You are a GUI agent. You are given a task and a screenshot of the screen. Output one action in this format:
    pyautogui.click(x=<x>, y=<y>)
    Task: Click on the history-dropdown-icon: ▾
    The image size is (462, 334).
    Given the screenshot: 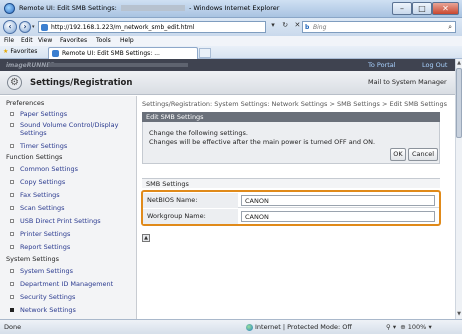 What is the action you would take?
    pyautogui.click(x=33, y=27)
    